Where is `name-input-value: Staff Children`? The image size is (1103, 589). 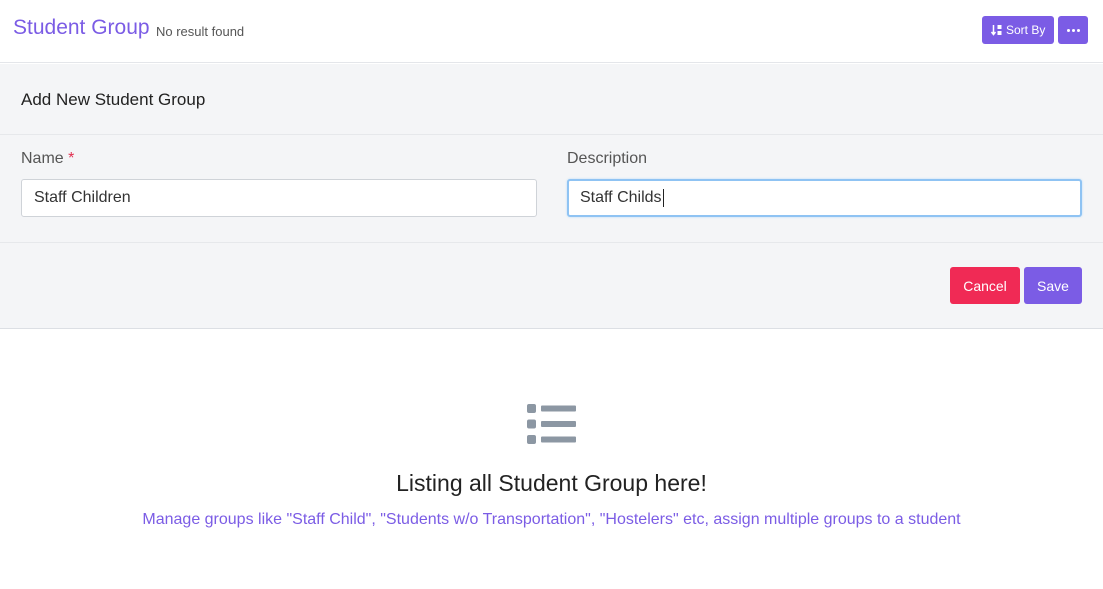 name-input-value: Staff Children is located at coordinates (82, 197).